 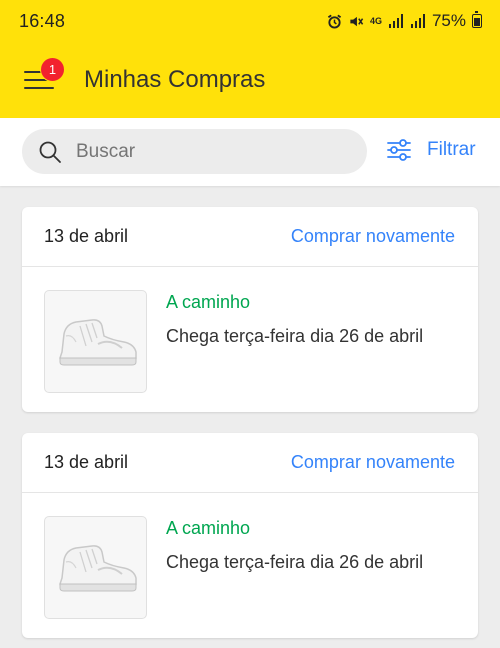 What do you see at coordinates (375, 20) in the screenshot?
I see `network-type-label: 4G` at bounding box center [375, 20].